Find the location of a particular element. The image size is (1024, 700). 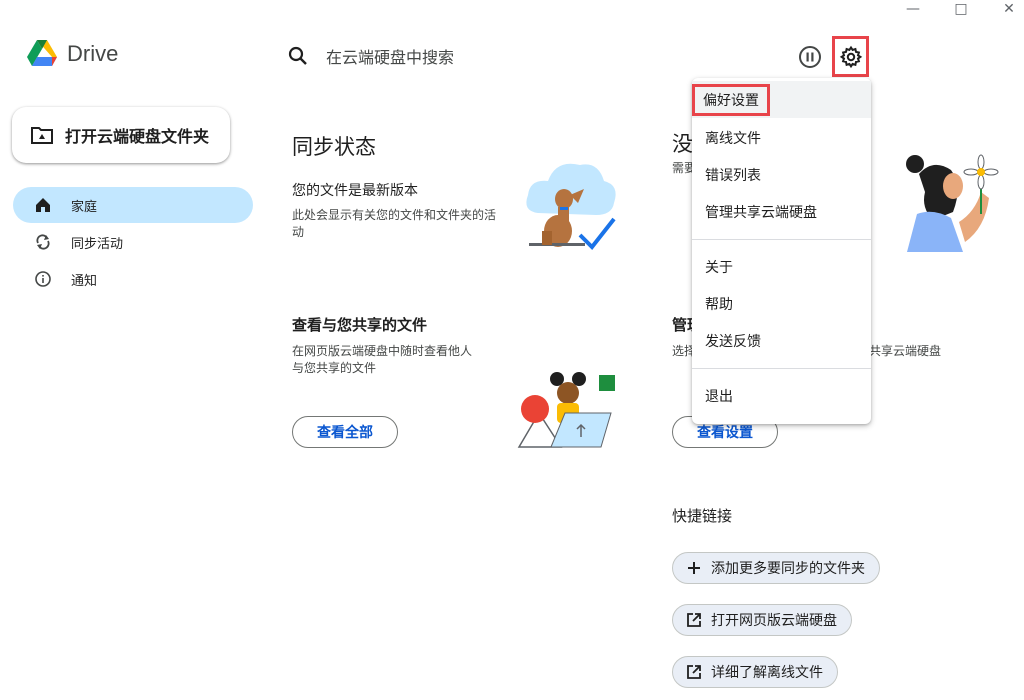

open-drive-folder-button: 打开云端硬盘文件夹 is located at coordinates (121, 135).